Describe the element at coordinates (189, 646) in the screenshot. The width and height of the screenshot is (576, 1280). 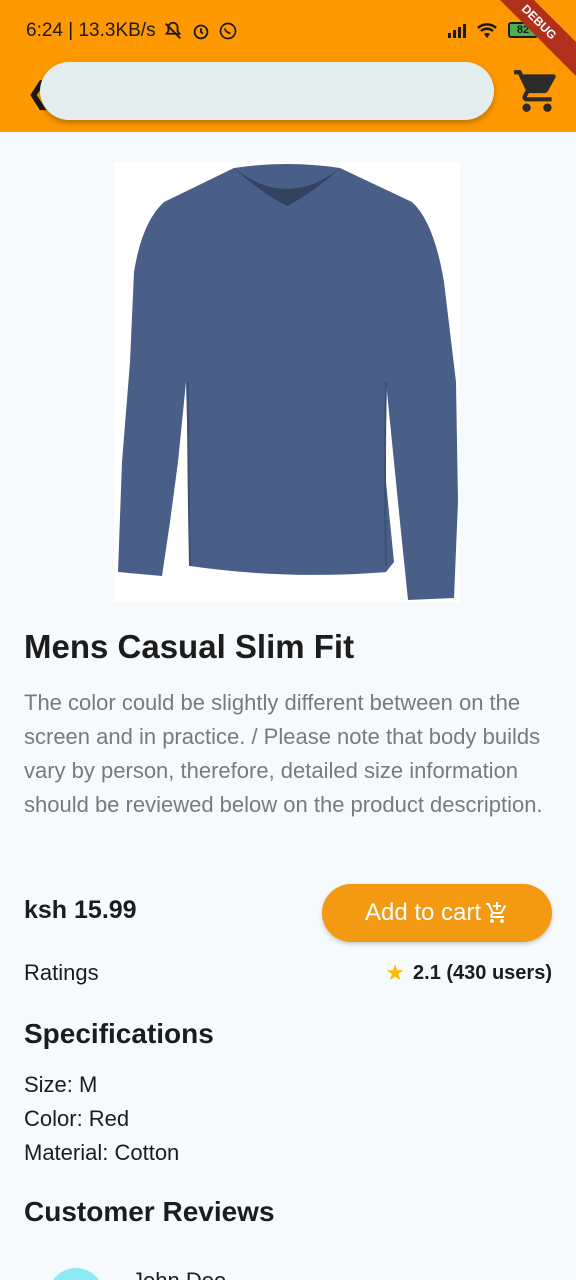
I see `product-title: Mens Casual Slim Fit` at that location.